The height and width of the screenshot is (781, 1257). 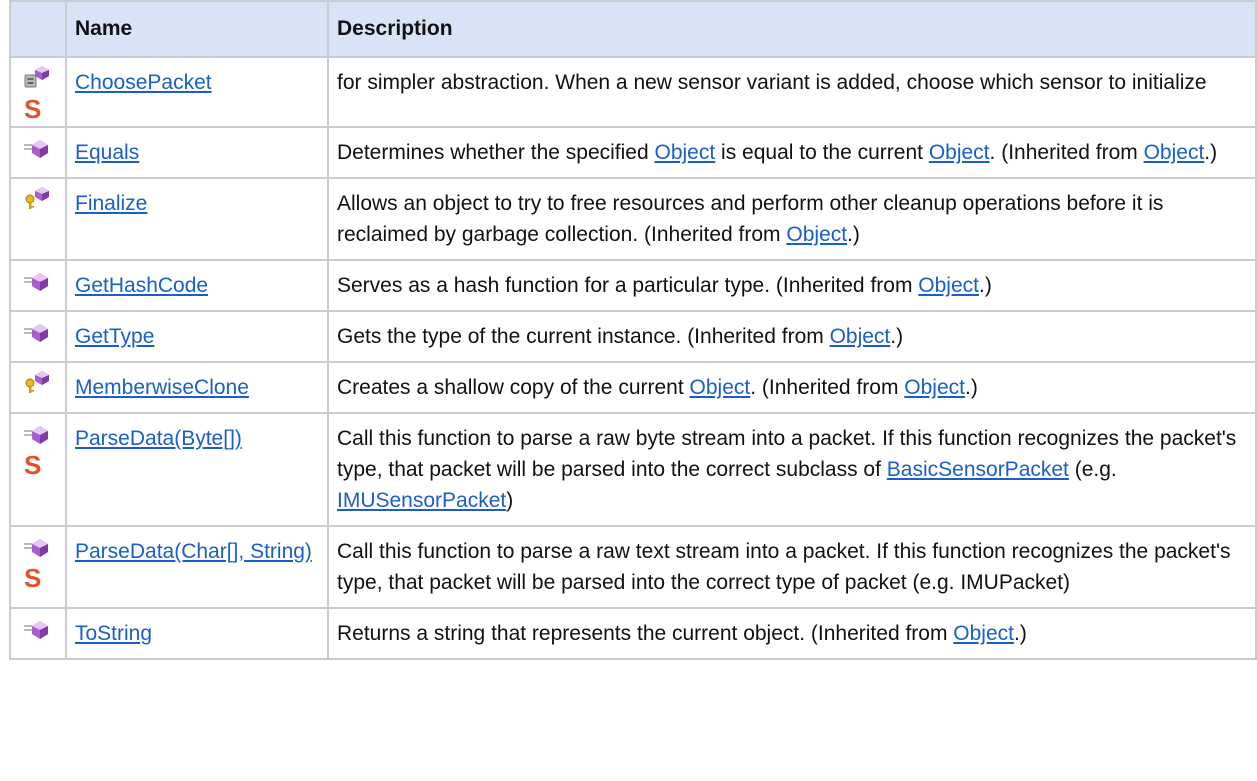 I want to click on method-icon, so click(x=37, y=77).